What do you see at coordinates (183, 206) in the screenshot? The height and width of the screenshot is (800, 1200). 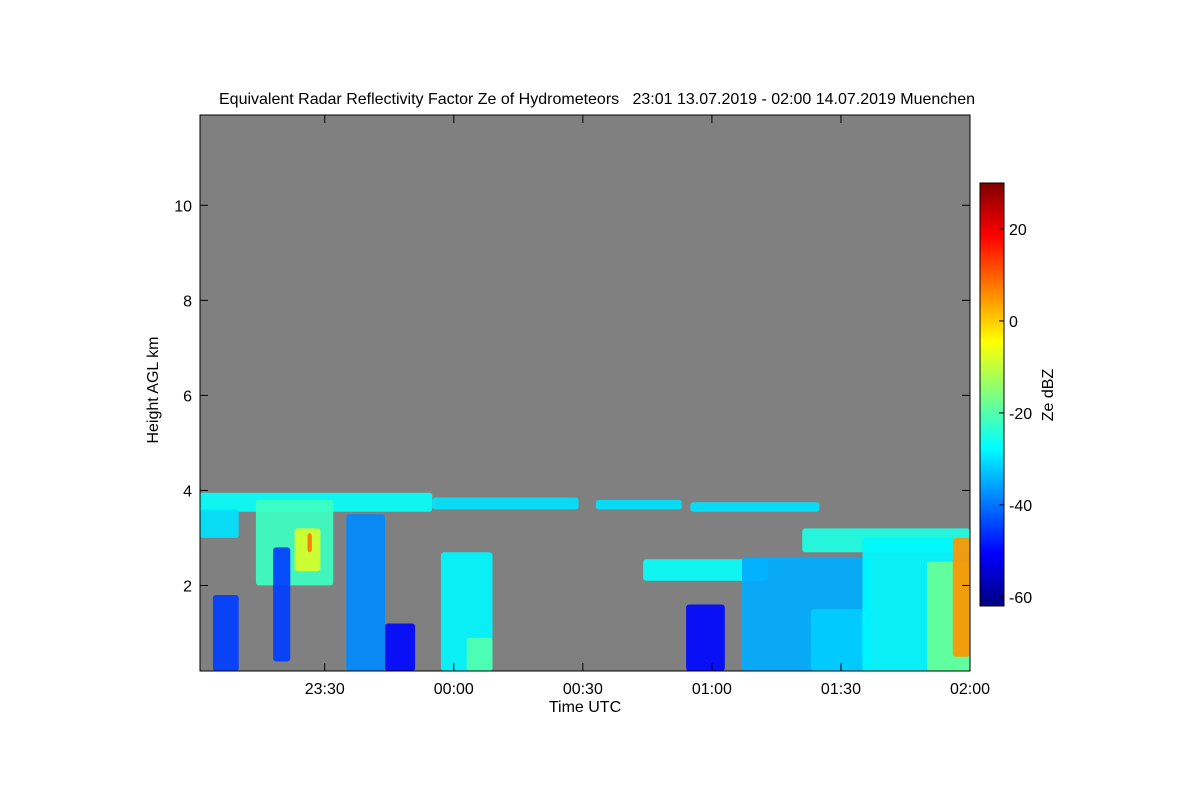 I see `y-tick-label: 10` at bounding box center [183, 206].